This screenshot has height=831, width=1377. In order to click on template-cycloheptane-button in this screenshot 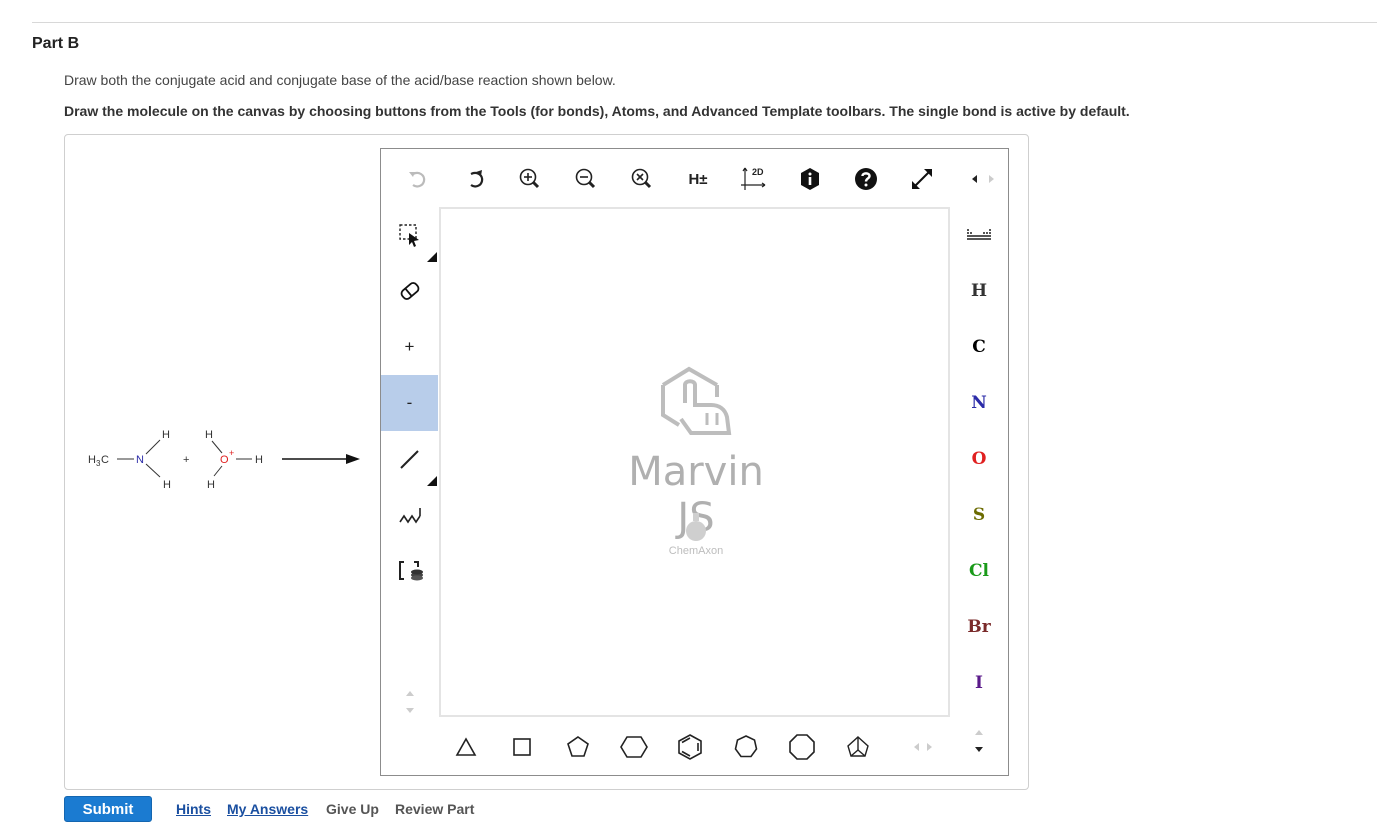, I will do `click(746, 747)`.